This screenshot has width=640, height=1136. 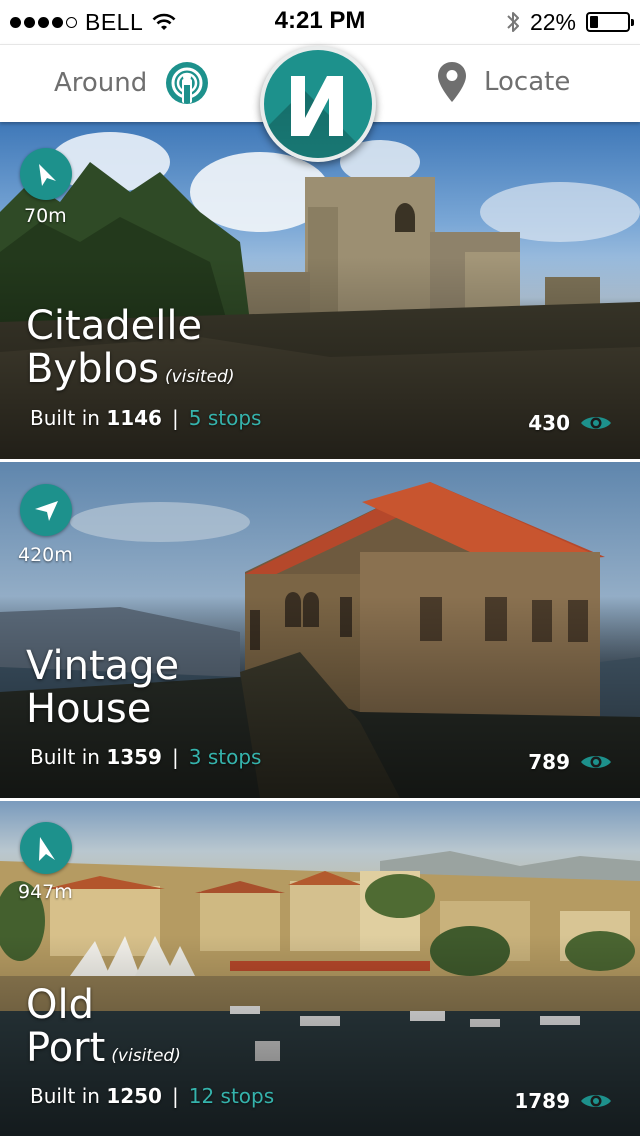 What do you see at coordinates (114, 326) in the screenshot?
I see `place-title-line1: Citadelle` at bounding box center [114, 326].